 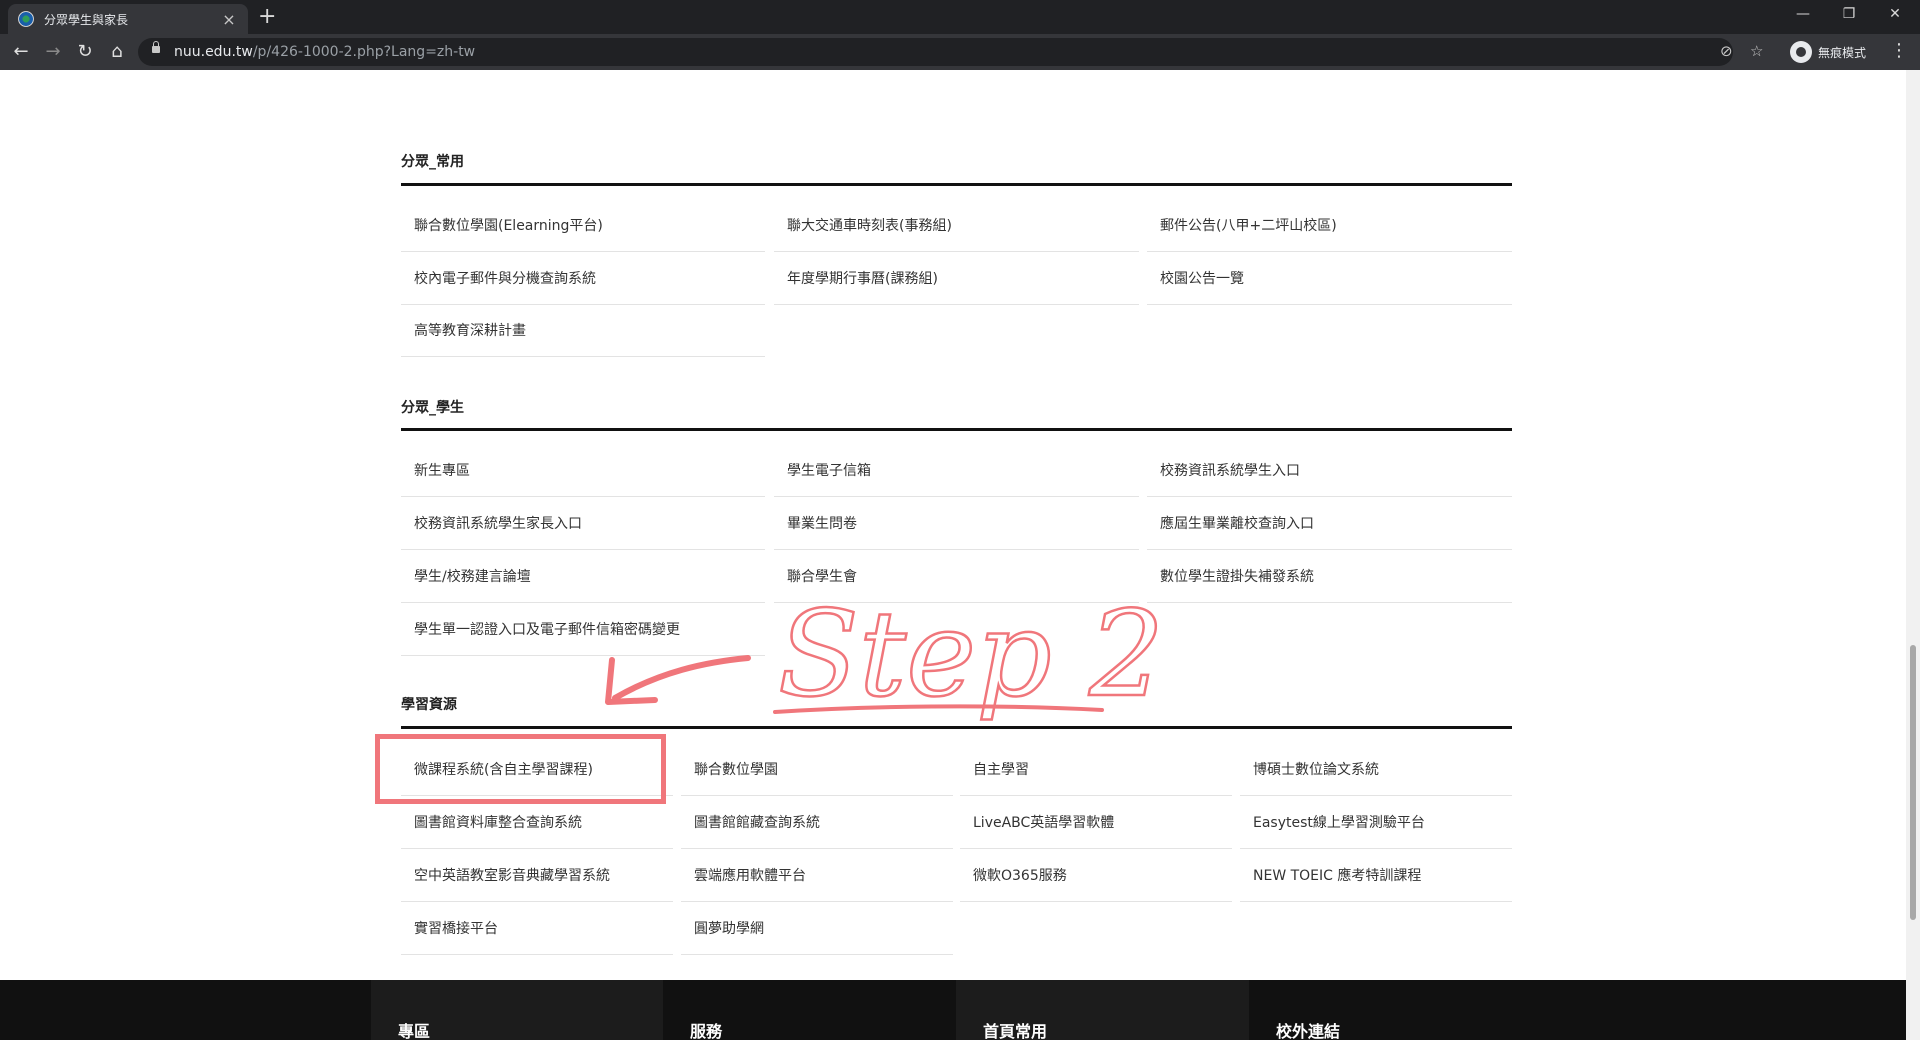 I want to click on link-item: 雲端應用軟體平台, so click(x=817, y=876).